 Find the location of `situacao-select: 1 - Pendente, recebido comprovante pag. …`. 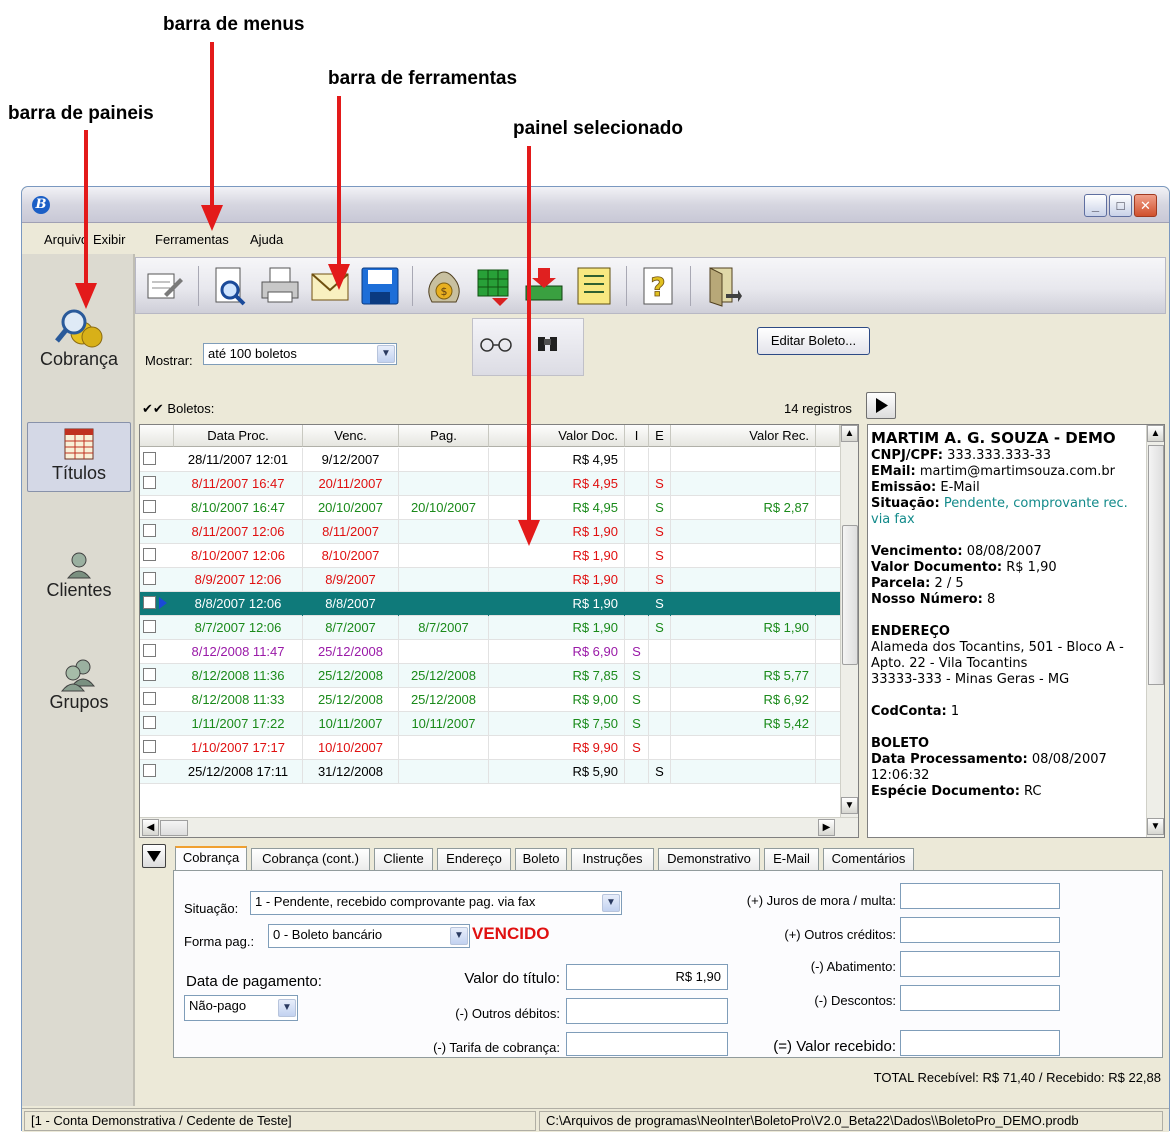

situacao-select: 1 - Pendente, recebido comprovante pag. … is located at coordinates (436, 903).